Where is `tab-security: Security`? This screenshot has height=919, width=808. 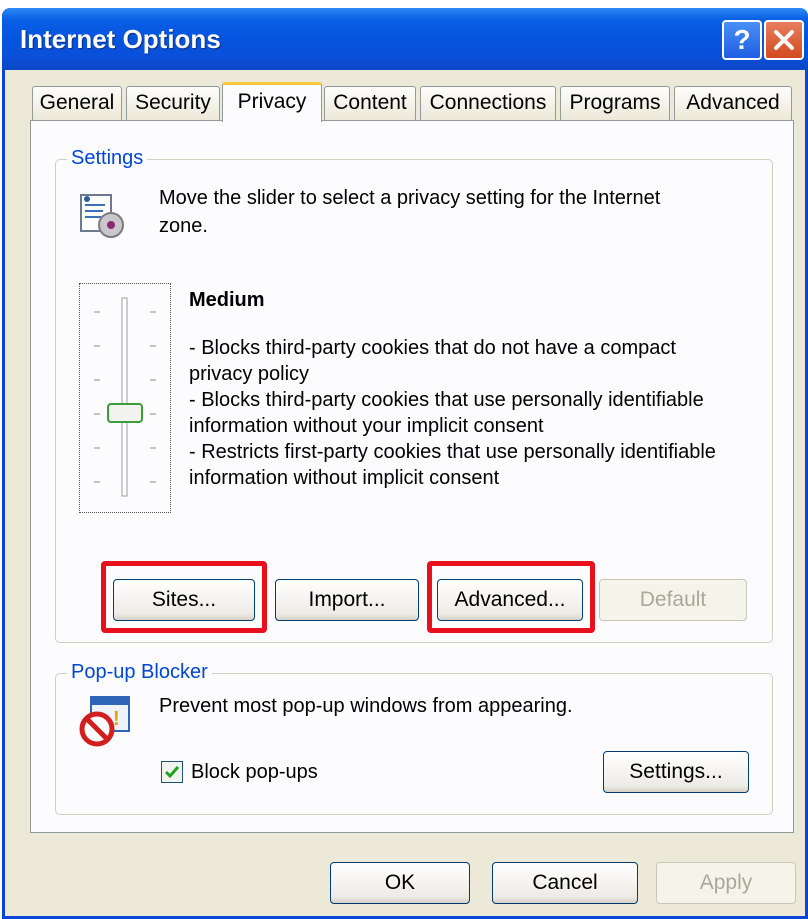
tab-security: Security is located at coordinates (173, 103).